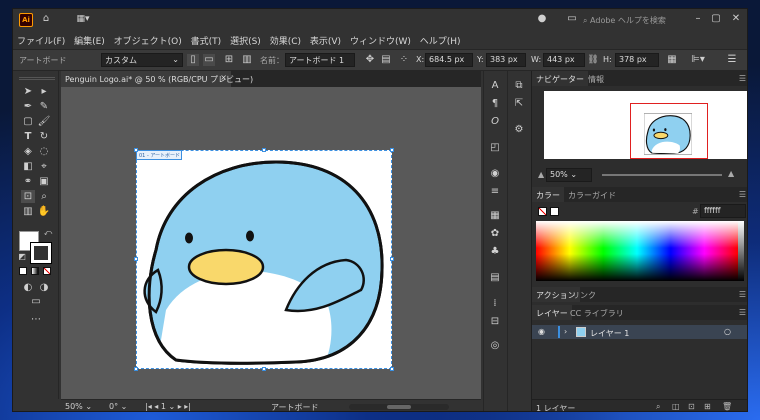  Describe the element at coordinates (28, 181) in the screenshot. I see `blend-tool-icon: ⚭` at that location.